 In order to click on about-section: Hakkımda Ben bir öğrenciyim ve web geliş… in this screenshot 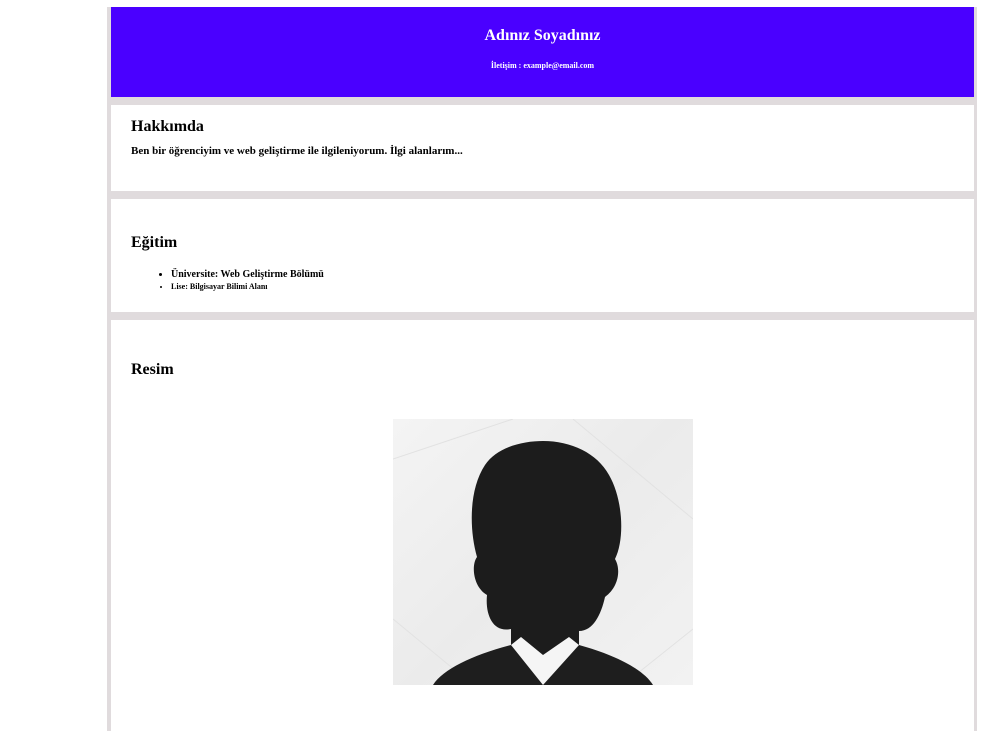, I will do `click(542, 148)`.